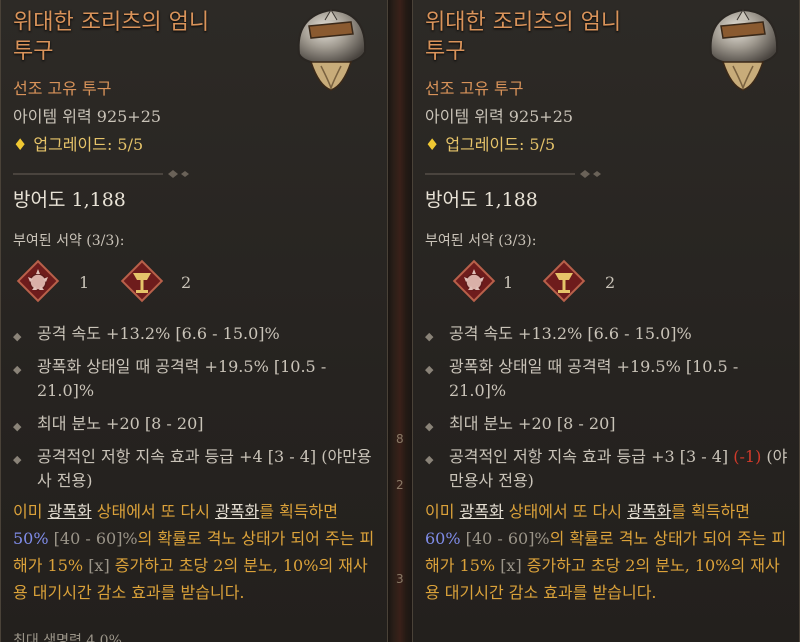  I want to click on background-between-cards, so click(400, 321).